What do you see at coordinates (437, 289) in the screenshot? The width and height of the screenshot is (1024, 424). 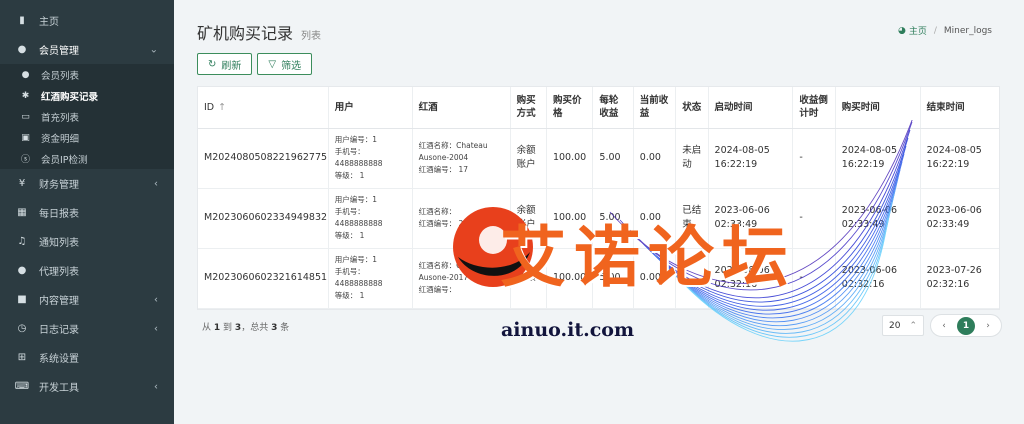 I see `cell-wine-no: 红酒编号：` at bounding box center [437, 289].